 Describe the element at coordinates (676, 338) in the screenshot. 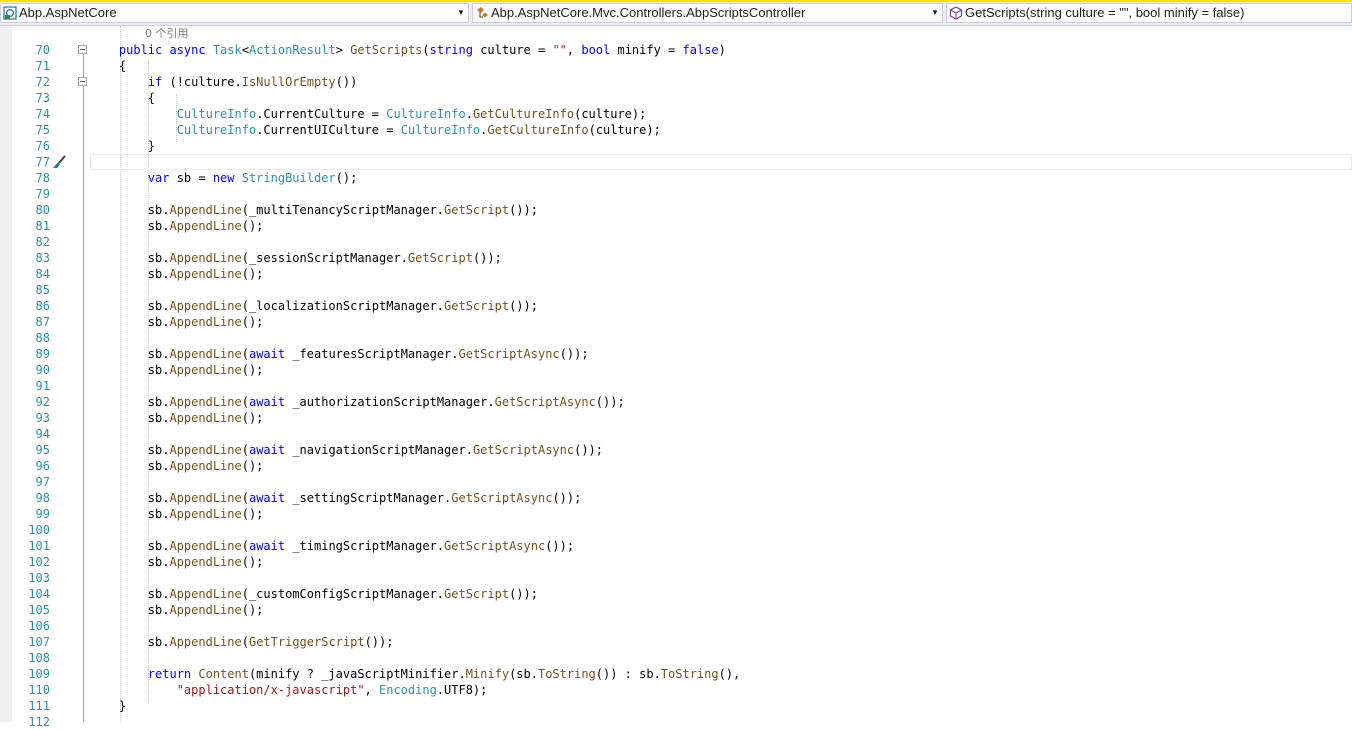

I see `code-line: 88` at that location.